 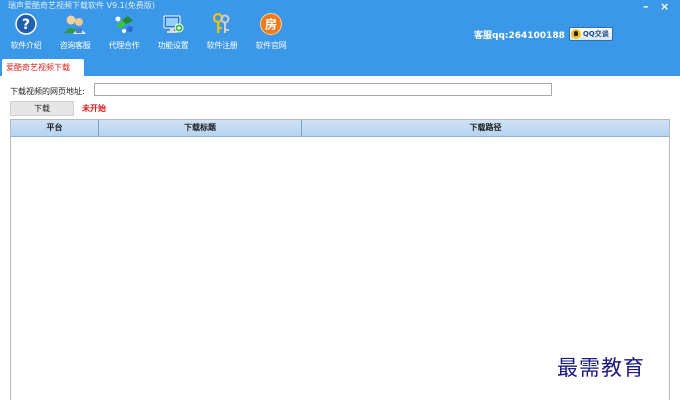 I want to click on toolbar-customer-service-button: 咨询客服, so click(x=75, y=34).